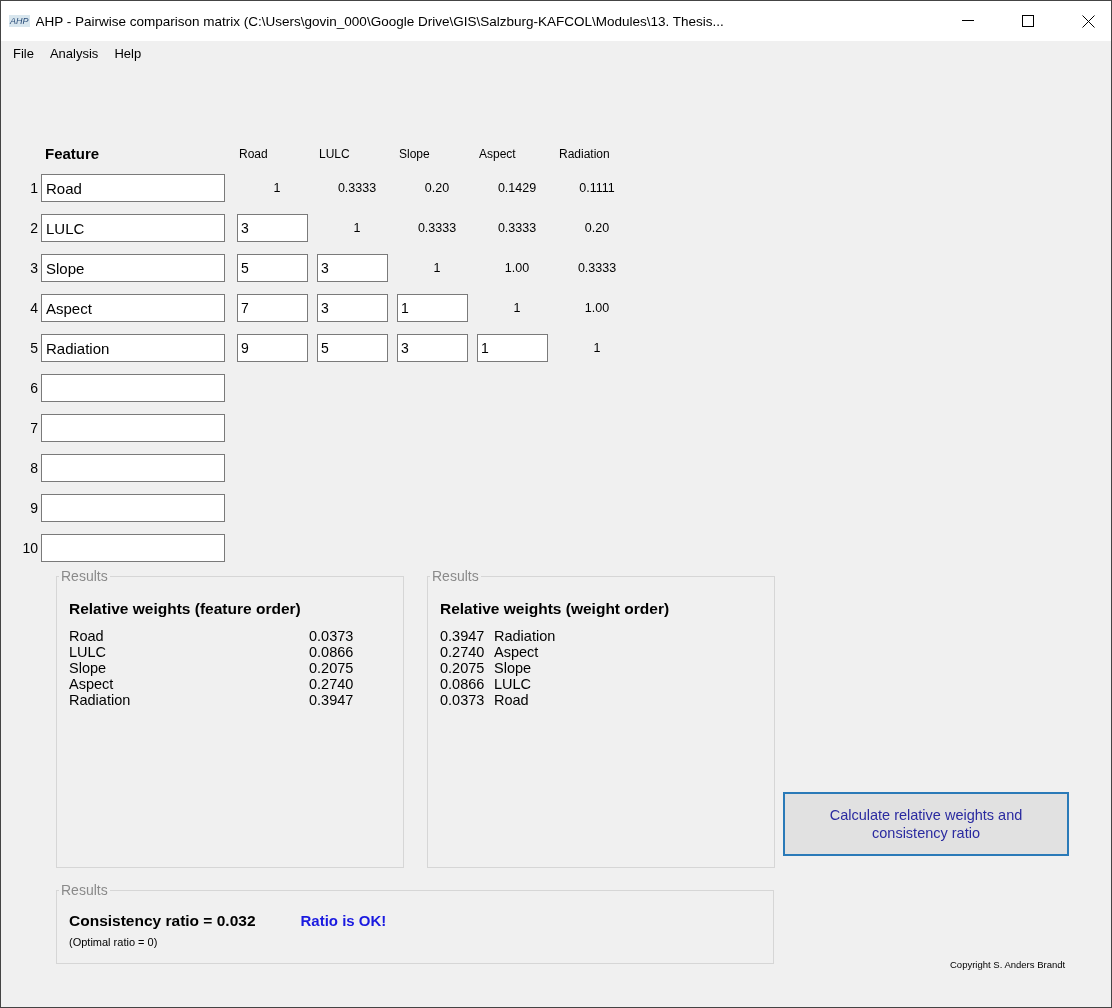 Image resolution: width=1112 pixels, height=1008 pixels. I want to click on comparison-value: 0.1111, so click(597, 188).